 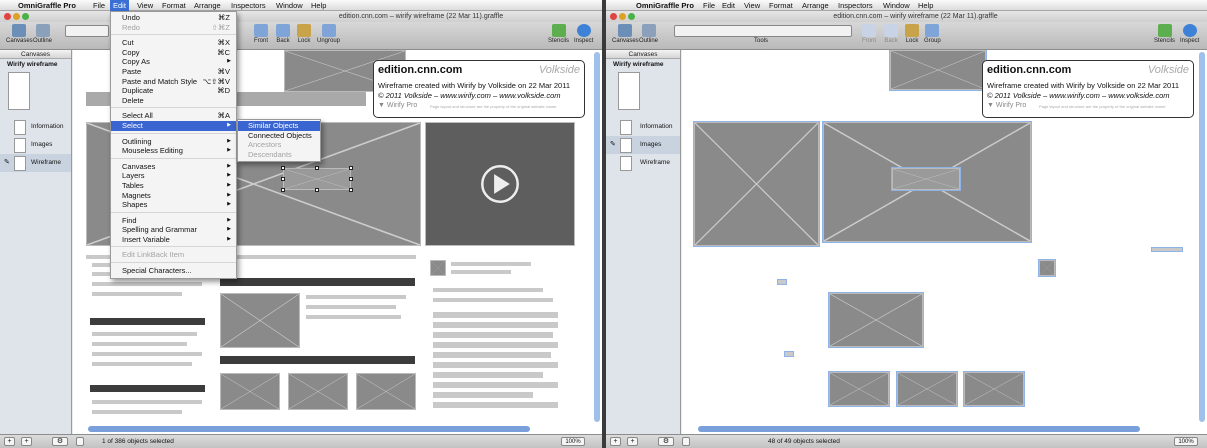 I want to click on menu-item-duplicate: Duplicate ⌘D, so click(x=173, y=91).